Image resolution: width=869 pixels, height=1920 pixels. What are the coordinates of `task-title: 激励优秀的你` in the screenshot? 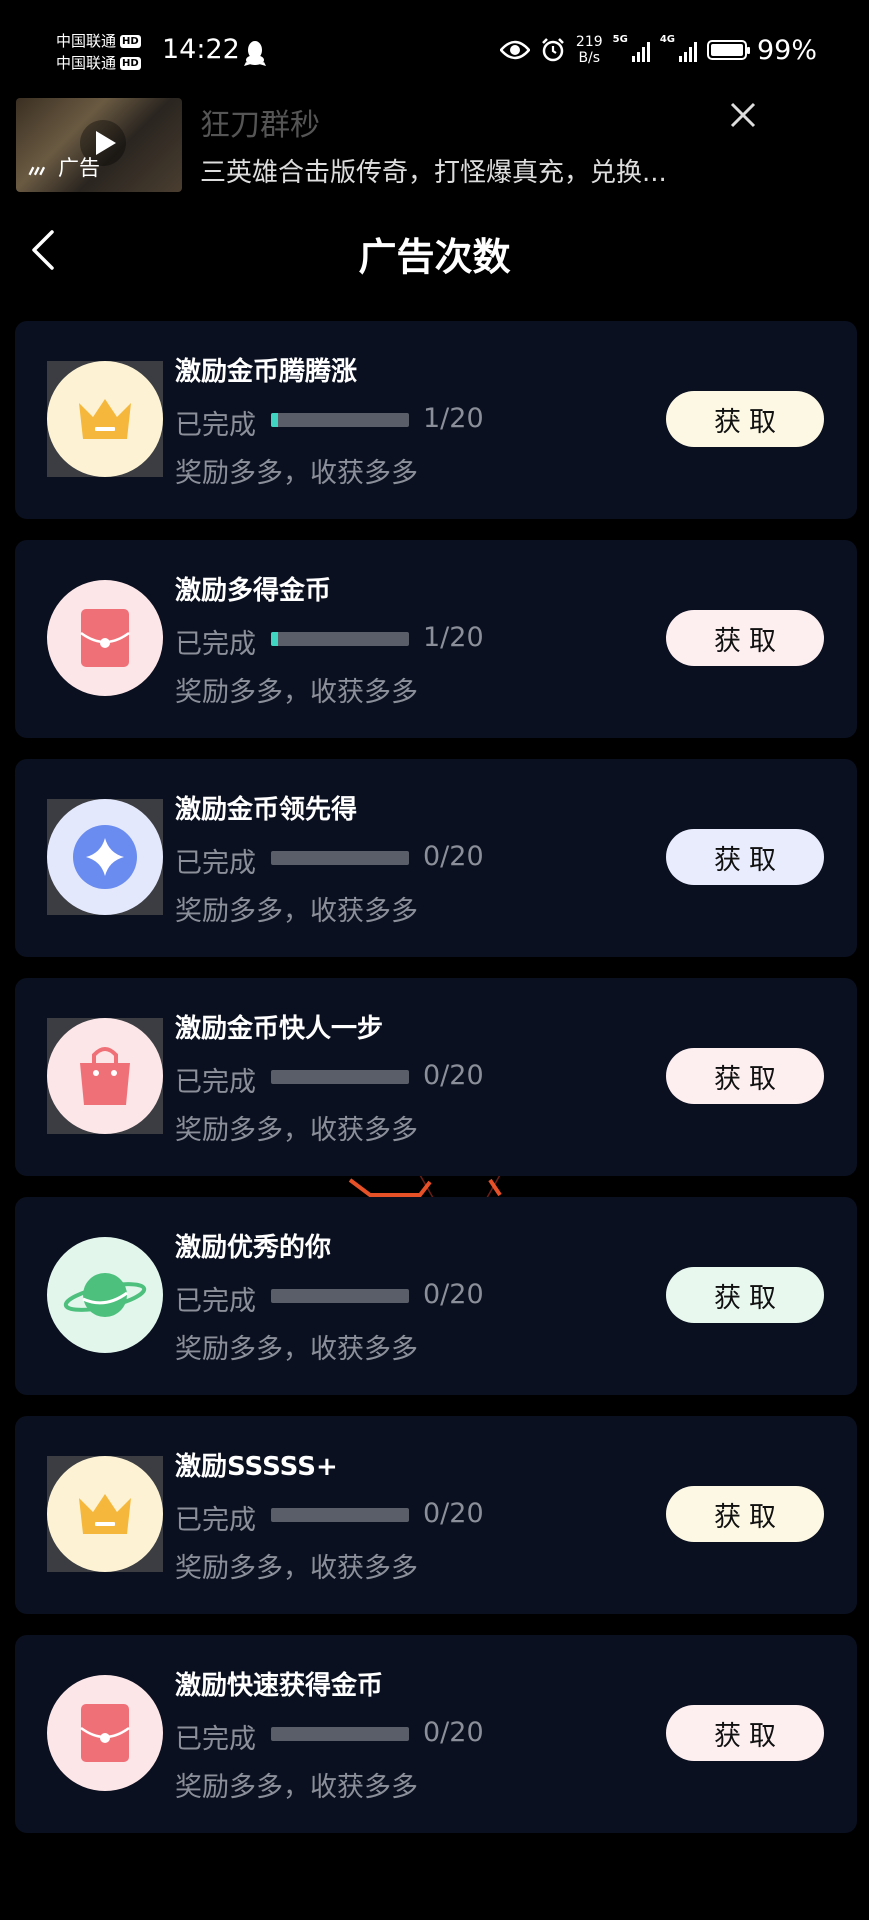 It's located at (253, 1248).